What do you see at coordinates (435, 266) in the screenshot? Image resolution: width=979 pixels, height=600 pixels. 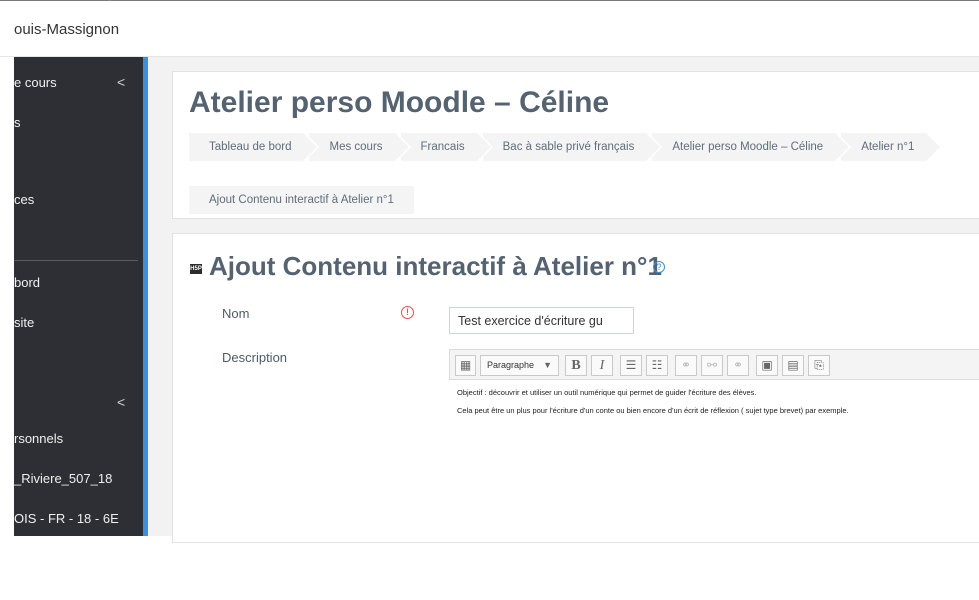 I see `form-title: Ajout Contenu interactif à Atelier n°1` at bounding box center [435, 266].